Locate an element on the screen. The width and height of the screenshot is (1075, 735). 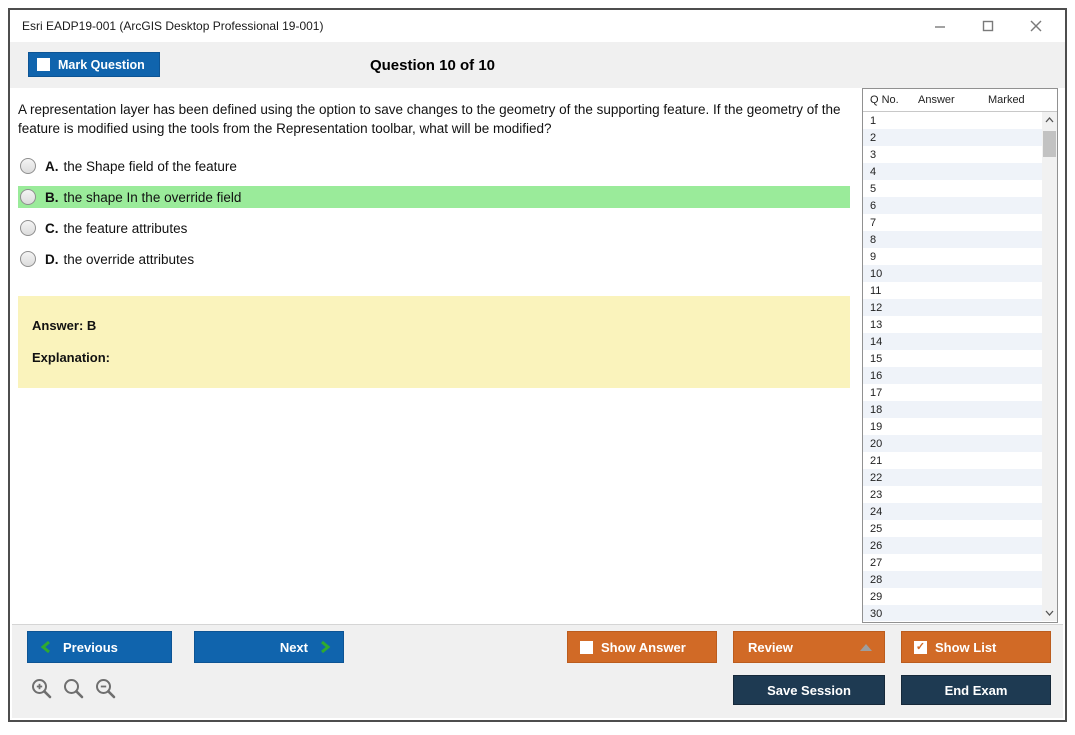
save-session-button: Save Session is located at coordinates (809, 690).